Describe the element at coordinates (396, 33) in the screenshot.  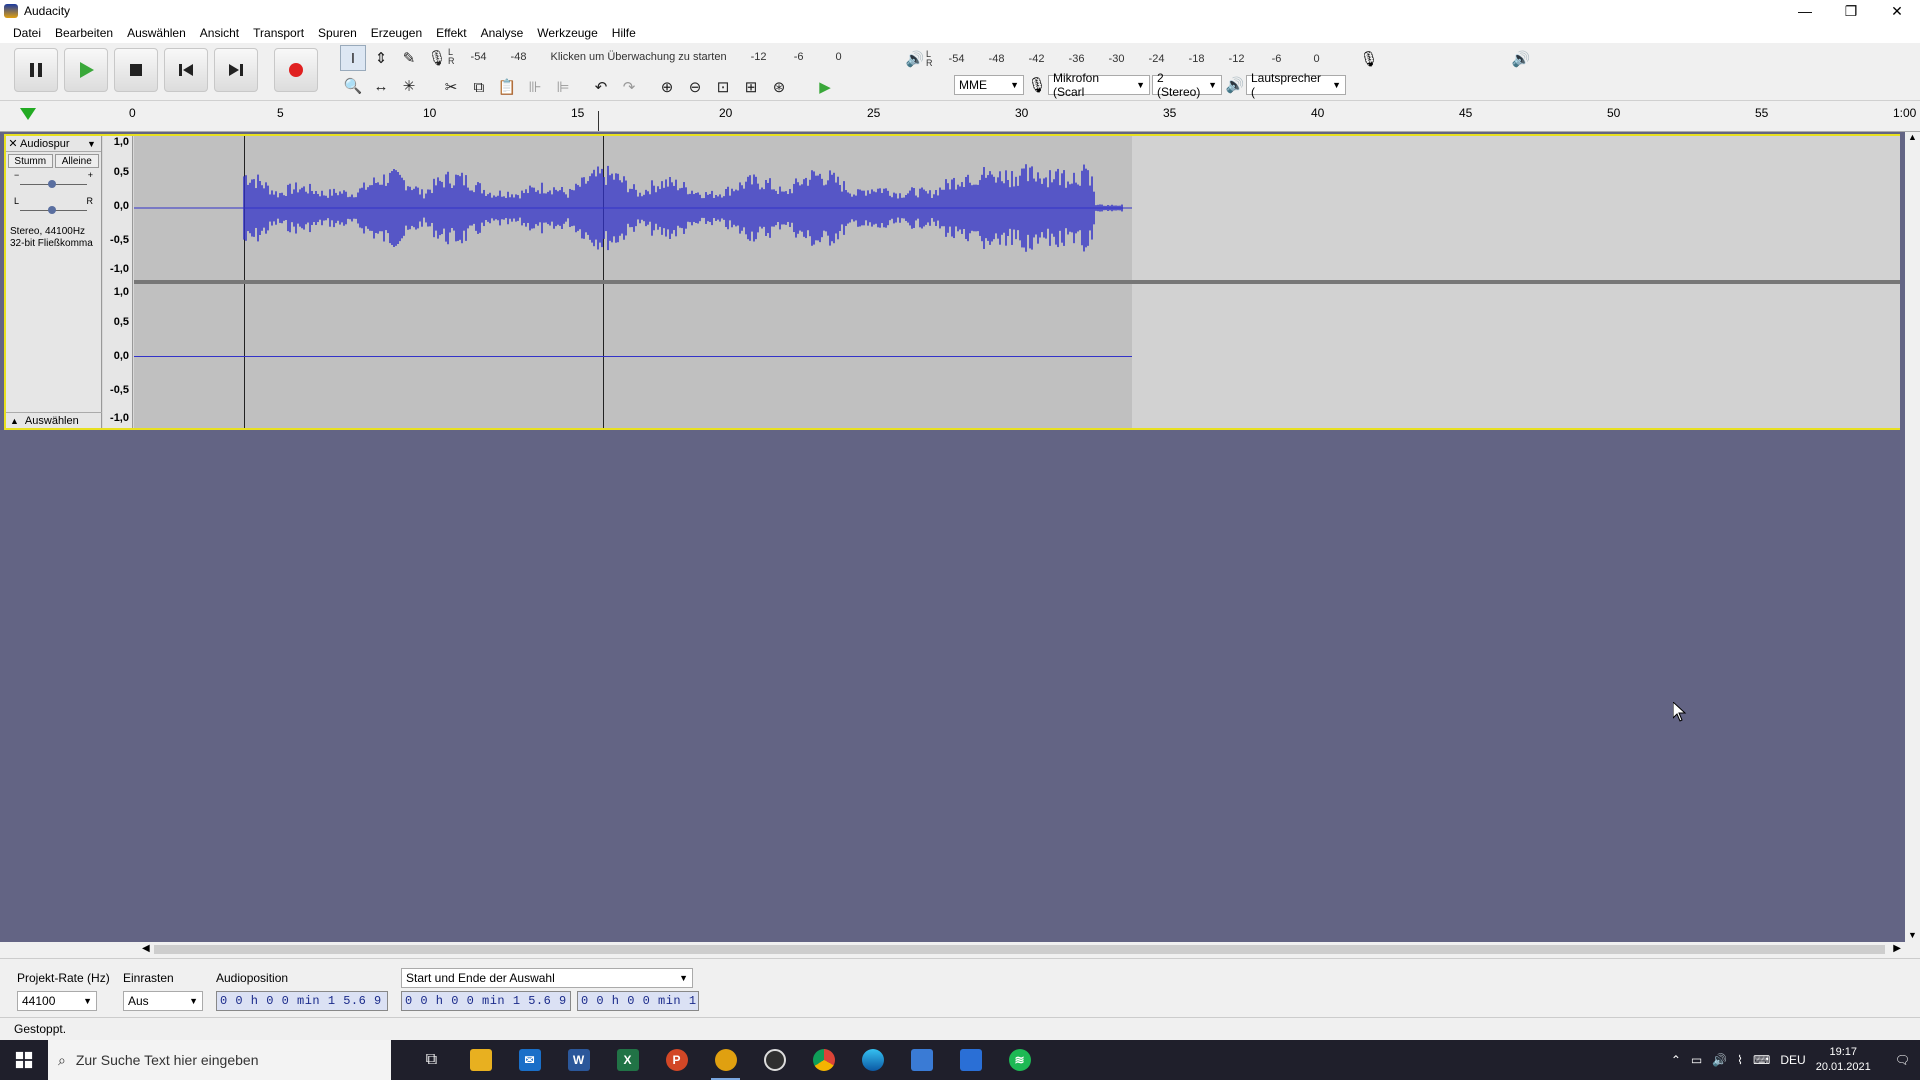
I see `menu-generate: Erzeugen` at that location.